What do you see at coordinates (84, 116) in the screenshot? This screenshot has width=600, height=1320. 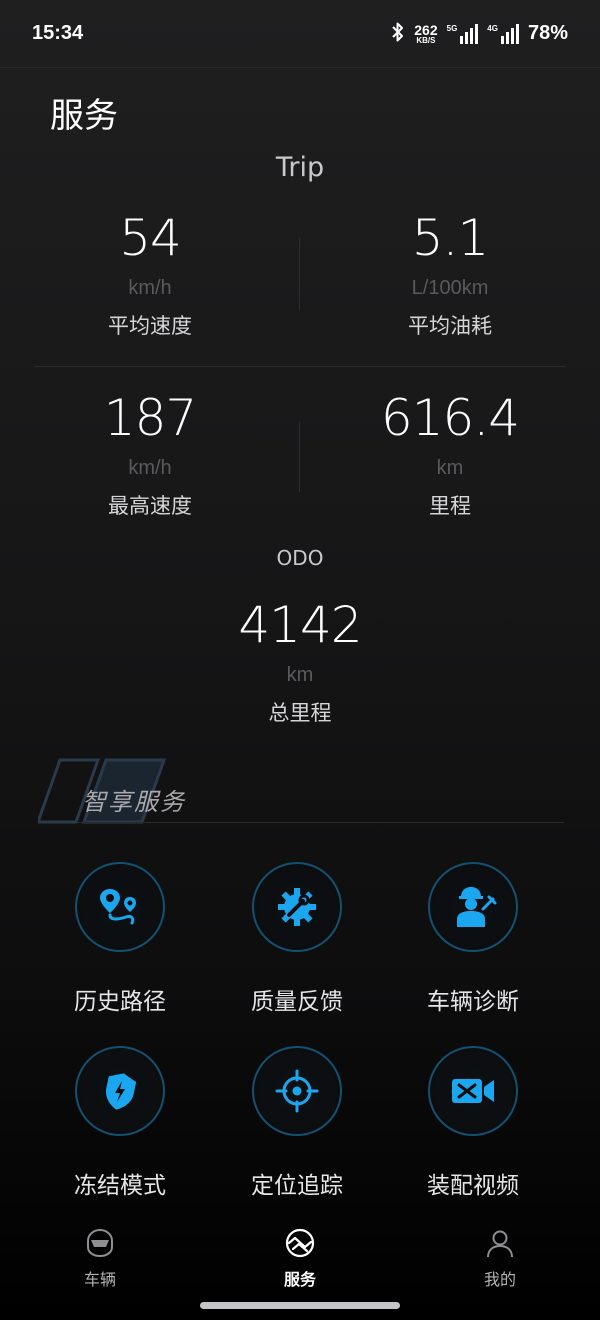 I see `page-title: 服务` at bounding box center [84, 116].